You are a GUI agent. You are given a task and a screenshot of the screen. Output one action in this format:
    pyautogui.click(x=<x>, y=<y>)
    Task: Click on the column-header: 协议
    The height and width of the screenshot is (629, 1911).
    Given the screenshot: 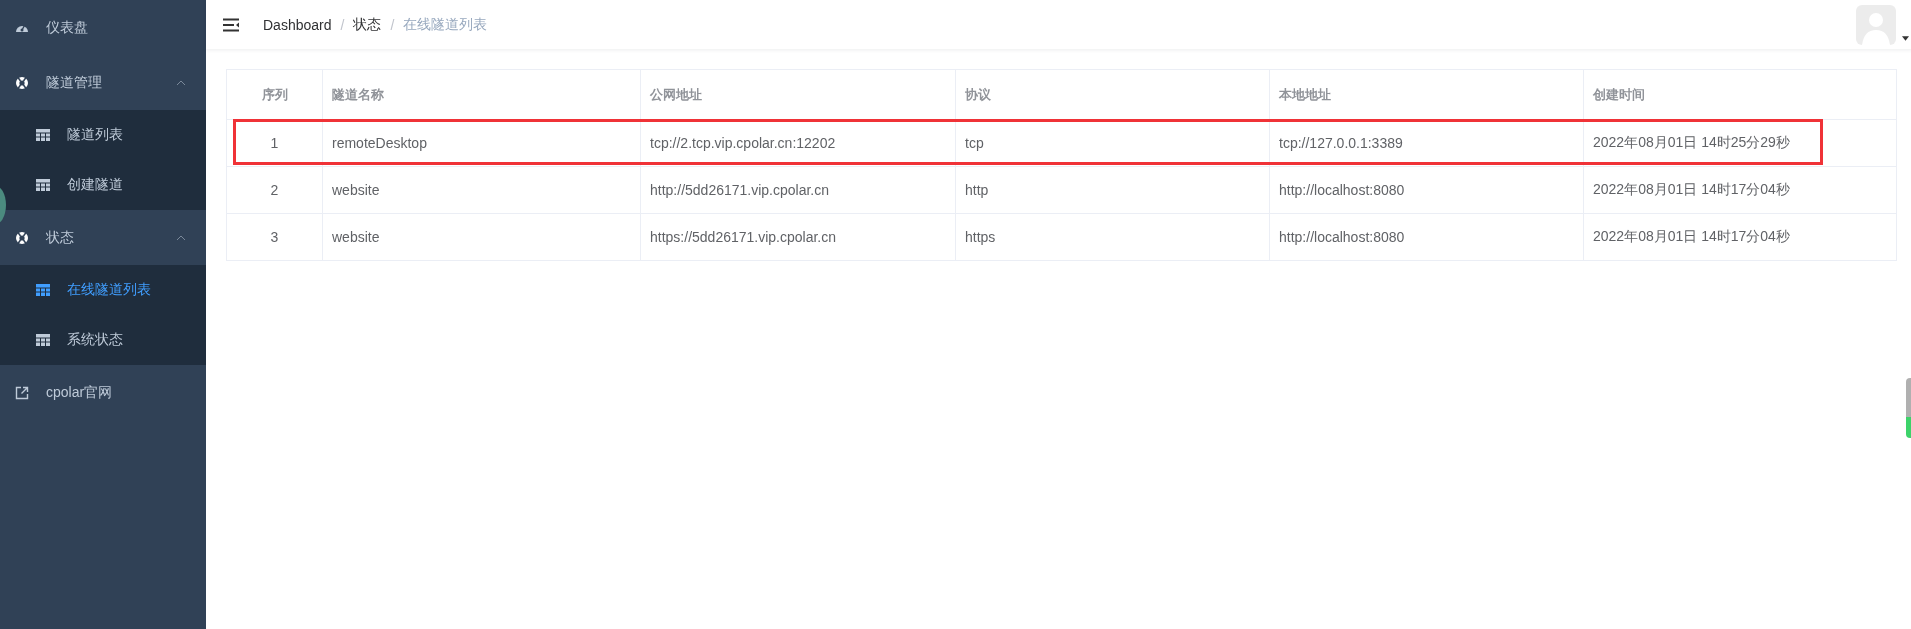 What is the action you would take?
    pyautogui.click(x=1112, y=94)
    